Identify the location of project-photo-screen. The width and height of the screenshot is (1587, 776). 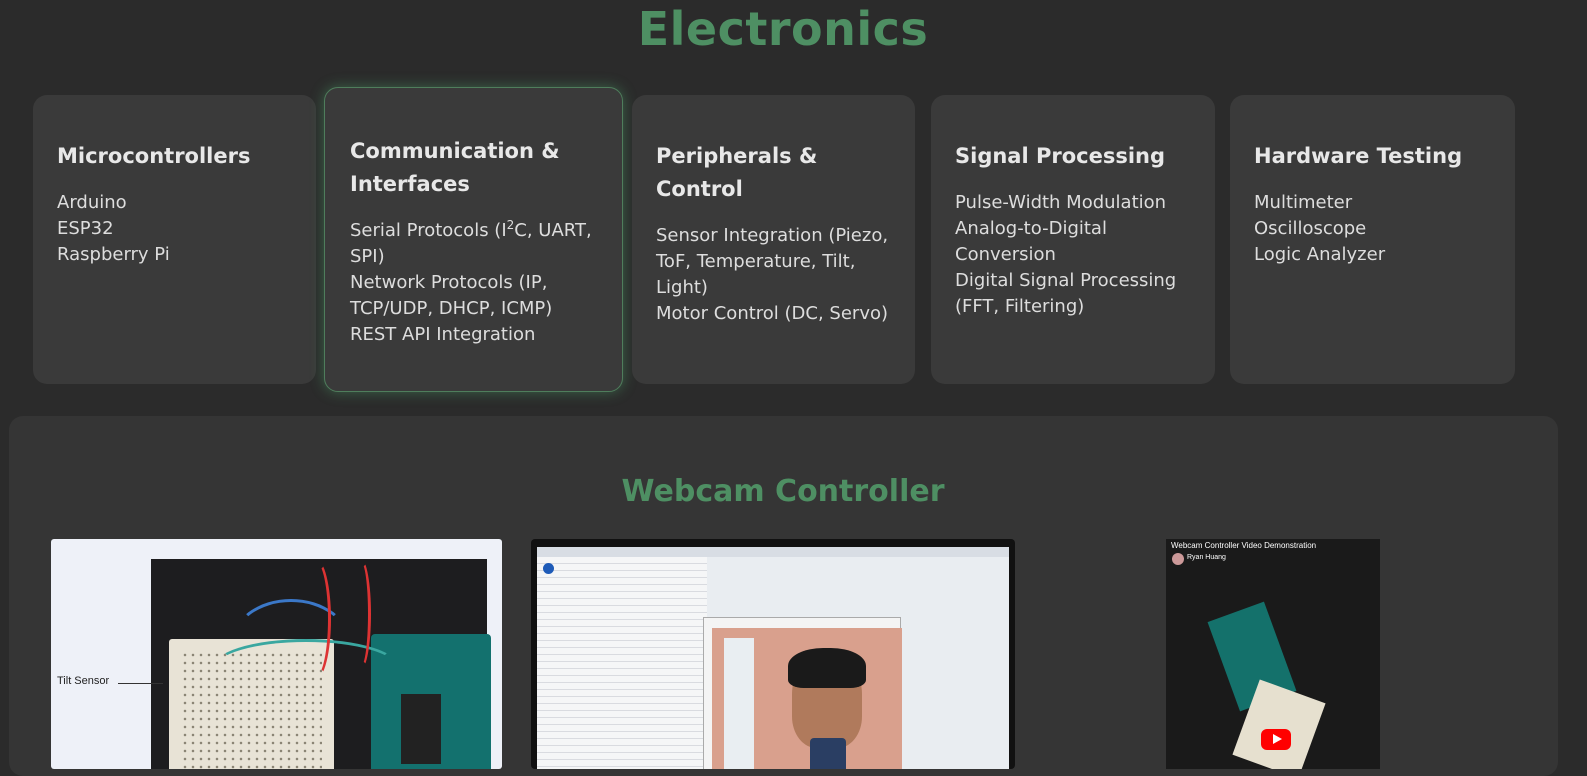
(773, 654).